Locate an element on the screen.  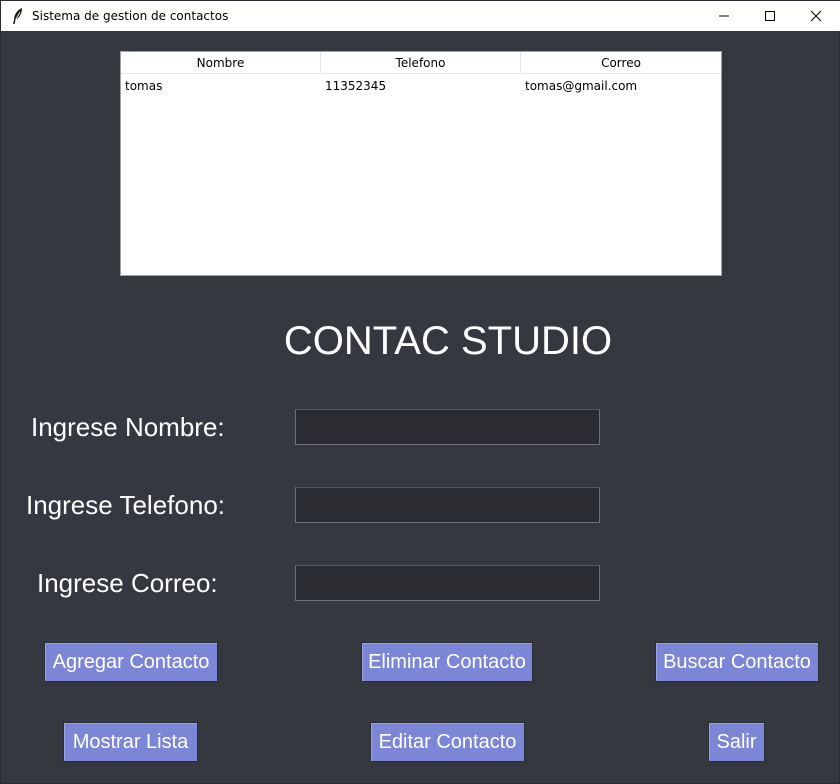
nombre-label: Ingrese Nombre: is located at coordinates (128, 427).